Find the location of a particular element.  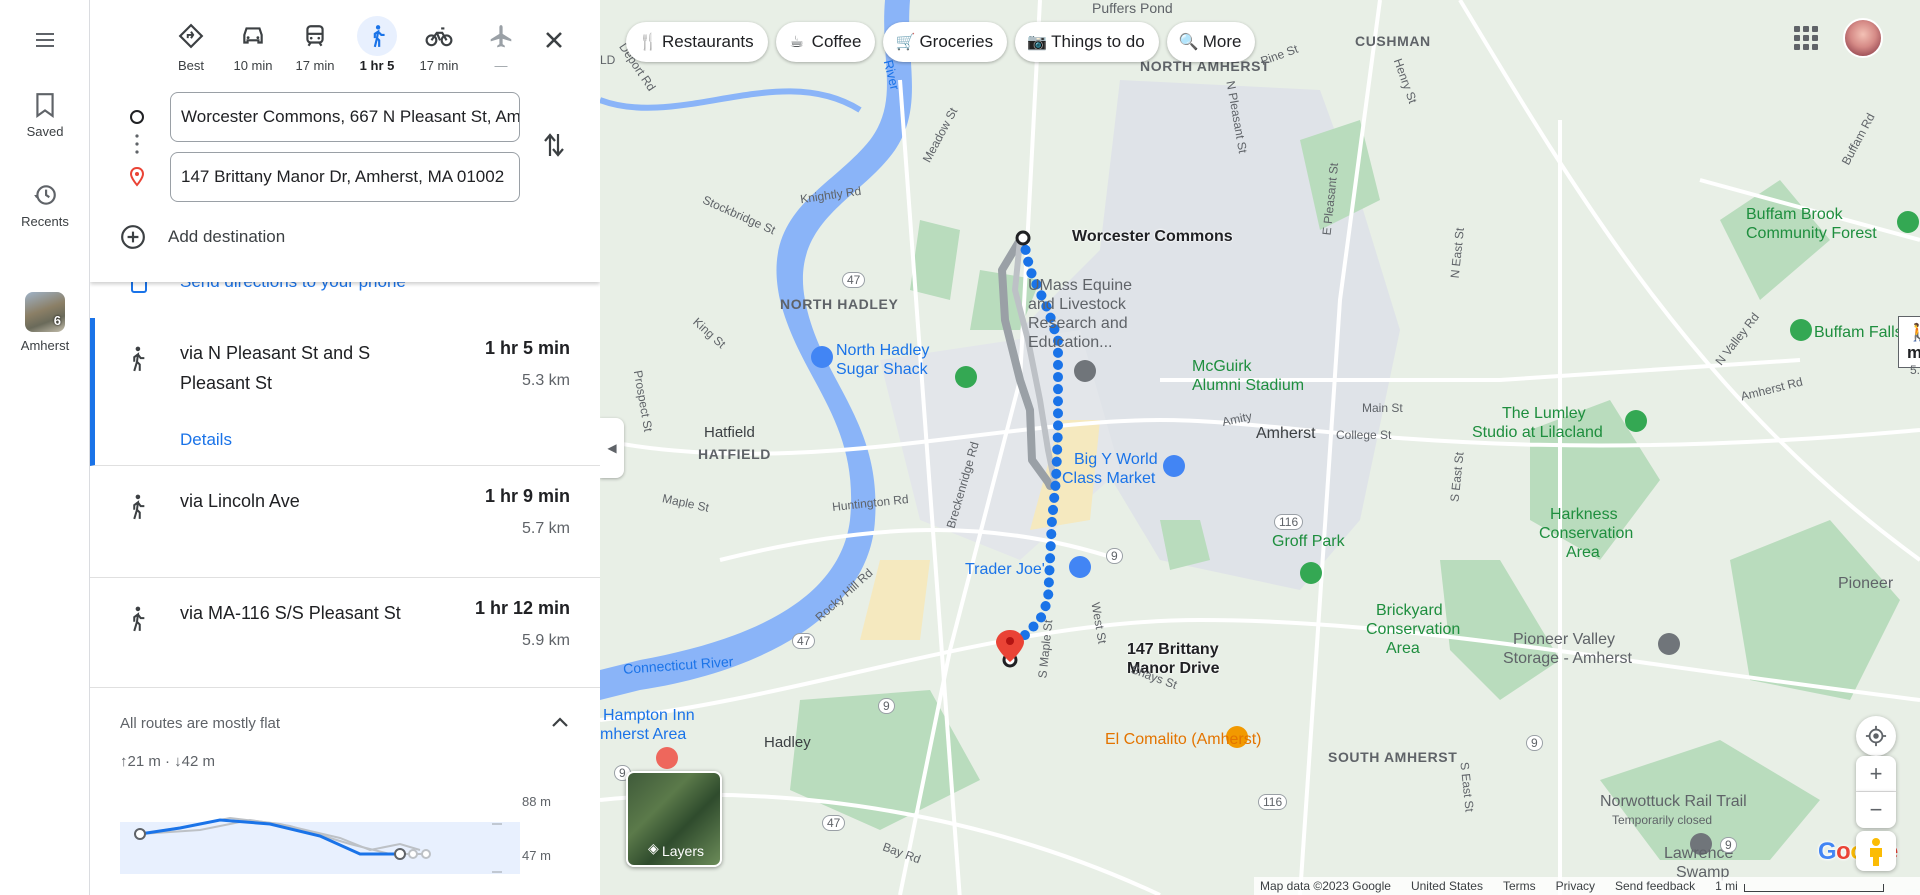

map-label-buffam-brook-1: Buffam Brook is located at coordinates (1794, 214).